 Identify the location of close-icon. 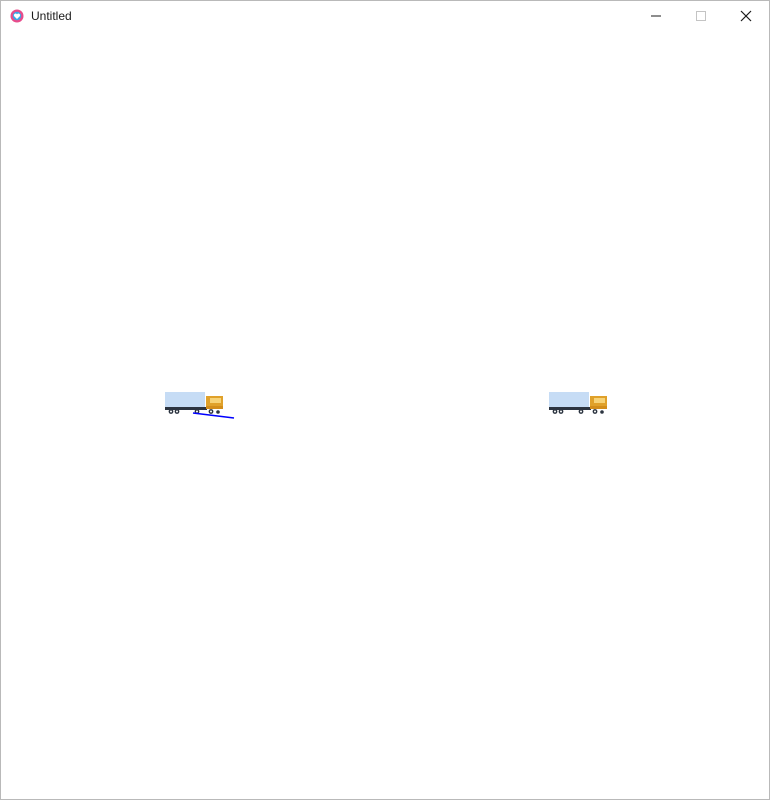
(746, 16).